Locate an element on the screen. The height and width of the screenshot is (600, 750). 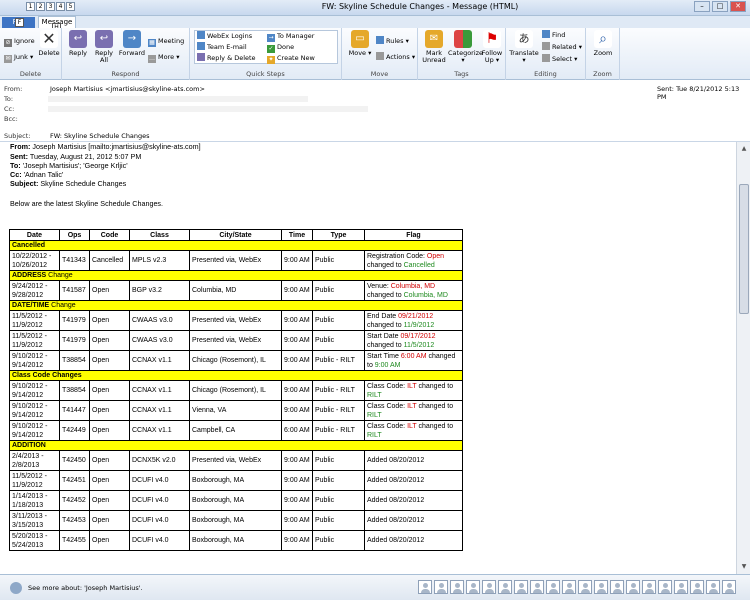
fwd-from-label: From: is located at coordinates (20, 146).